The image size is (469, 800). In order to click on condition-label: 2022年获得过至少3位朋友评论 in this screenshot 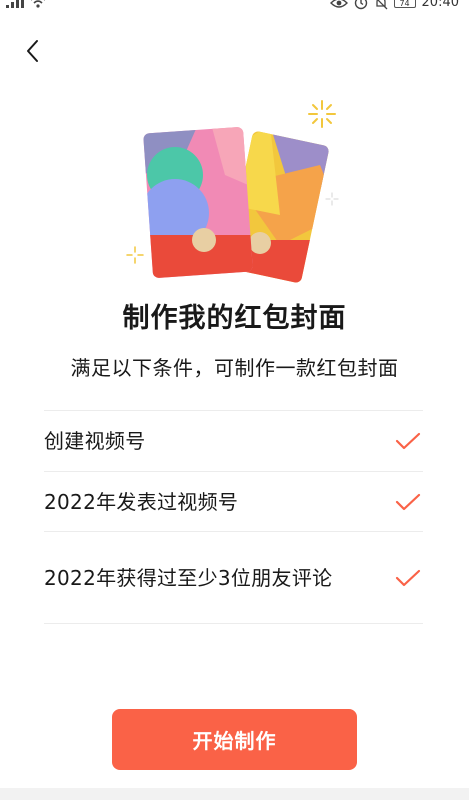, I will do `click(188, 577)`.